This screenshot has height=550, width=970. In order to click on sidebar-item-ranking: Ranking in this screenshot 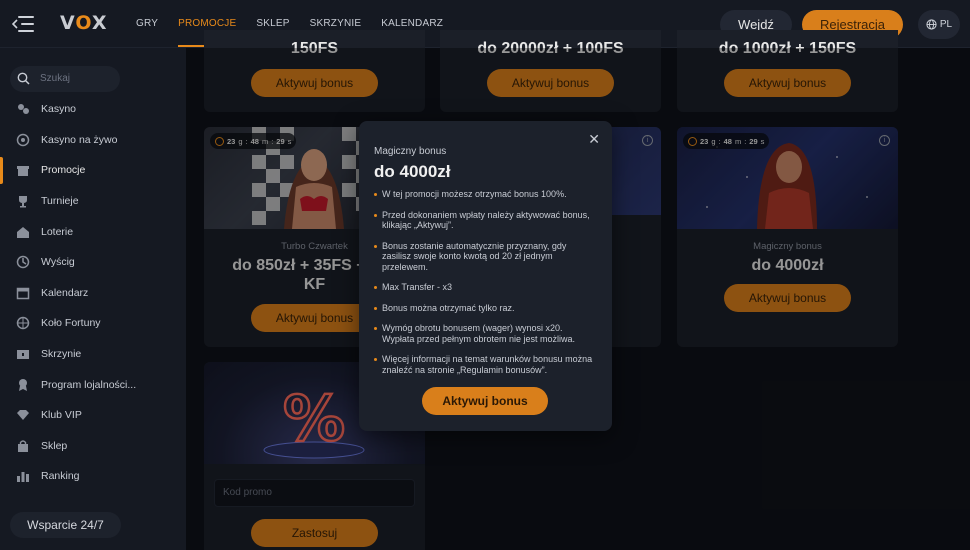, I will do `click(93, 476)`.